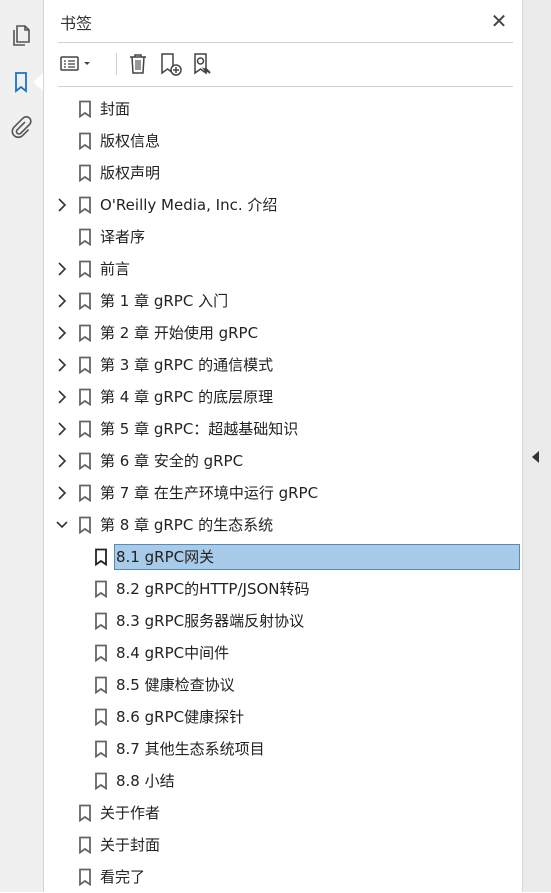 Image resolution: width=551 pixels, height=893 pixels. What do you see at coordinates (283, 589) in the screenshot?
I see `bookmark-item: 8.2 gRPC的HTTP/JSON转码` at bounding box center [283, 589].